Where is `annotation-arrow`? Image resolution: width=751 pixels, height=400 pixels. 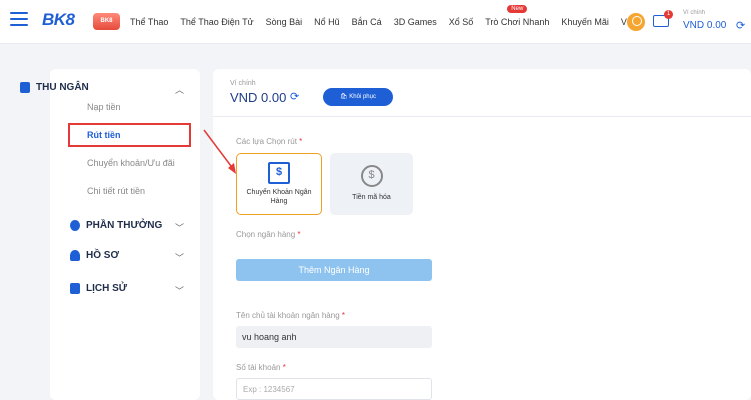 annotation-arrow is located at coordinates (219, 151).